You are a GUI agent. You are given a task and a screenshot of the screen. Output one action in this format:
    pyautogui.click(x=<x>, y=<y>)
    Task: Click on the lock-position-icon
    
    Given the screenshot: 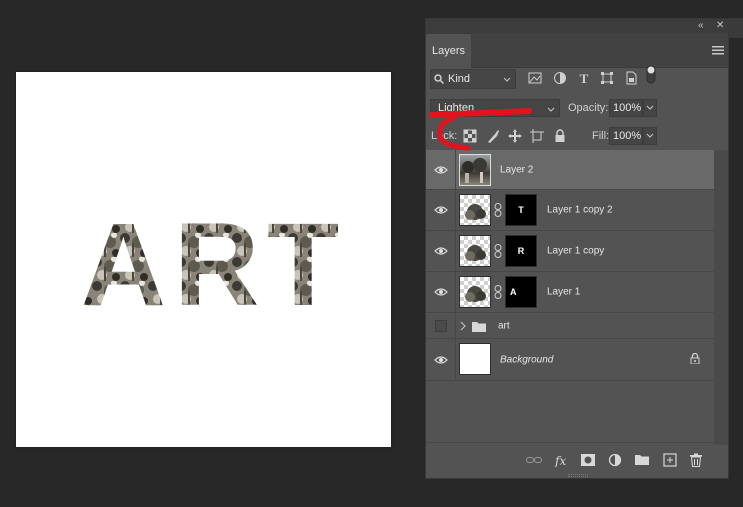 What is the action you would take?
    pyautogui.click(x=515, y=136)
    